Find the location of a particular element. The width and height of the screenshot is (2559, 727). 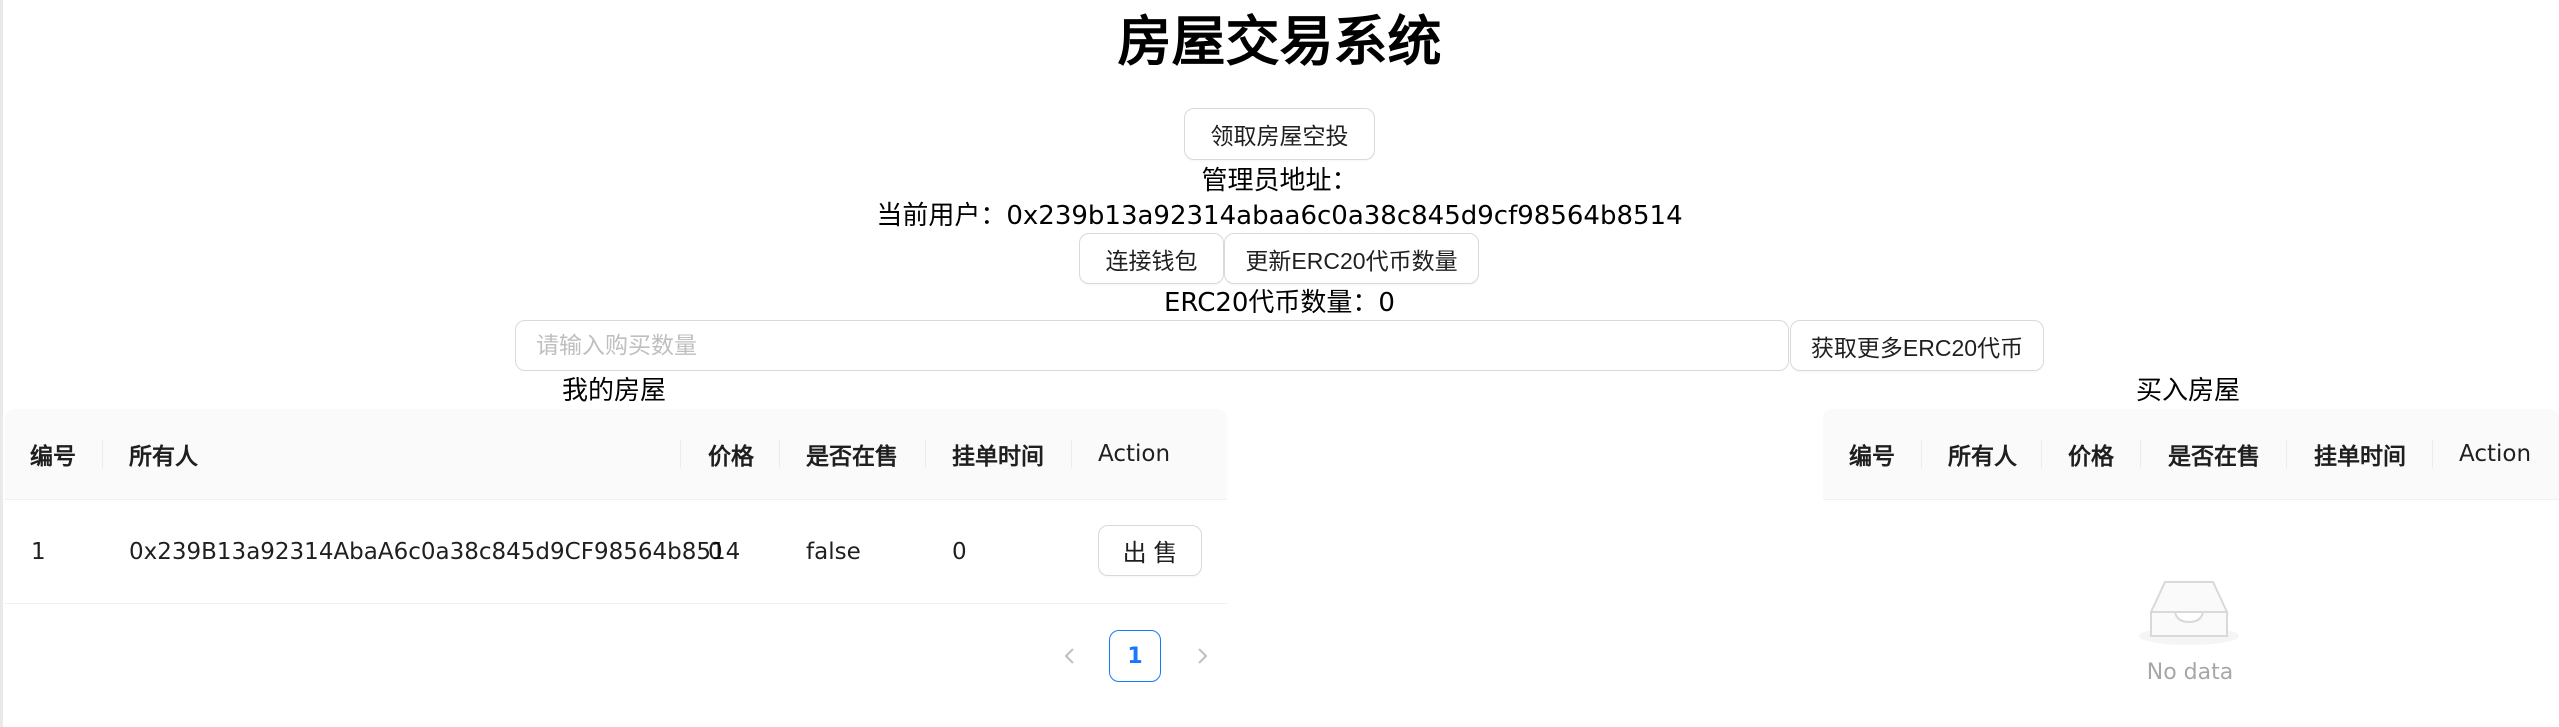

claim-airdrop-button: 领取房屋空投 is located at coordinates (1279, 134).